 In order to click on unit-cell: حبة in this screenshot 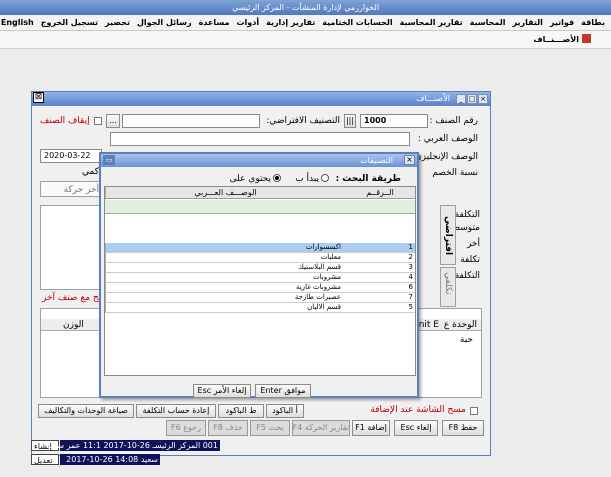, I will do `click(466, 340)`.